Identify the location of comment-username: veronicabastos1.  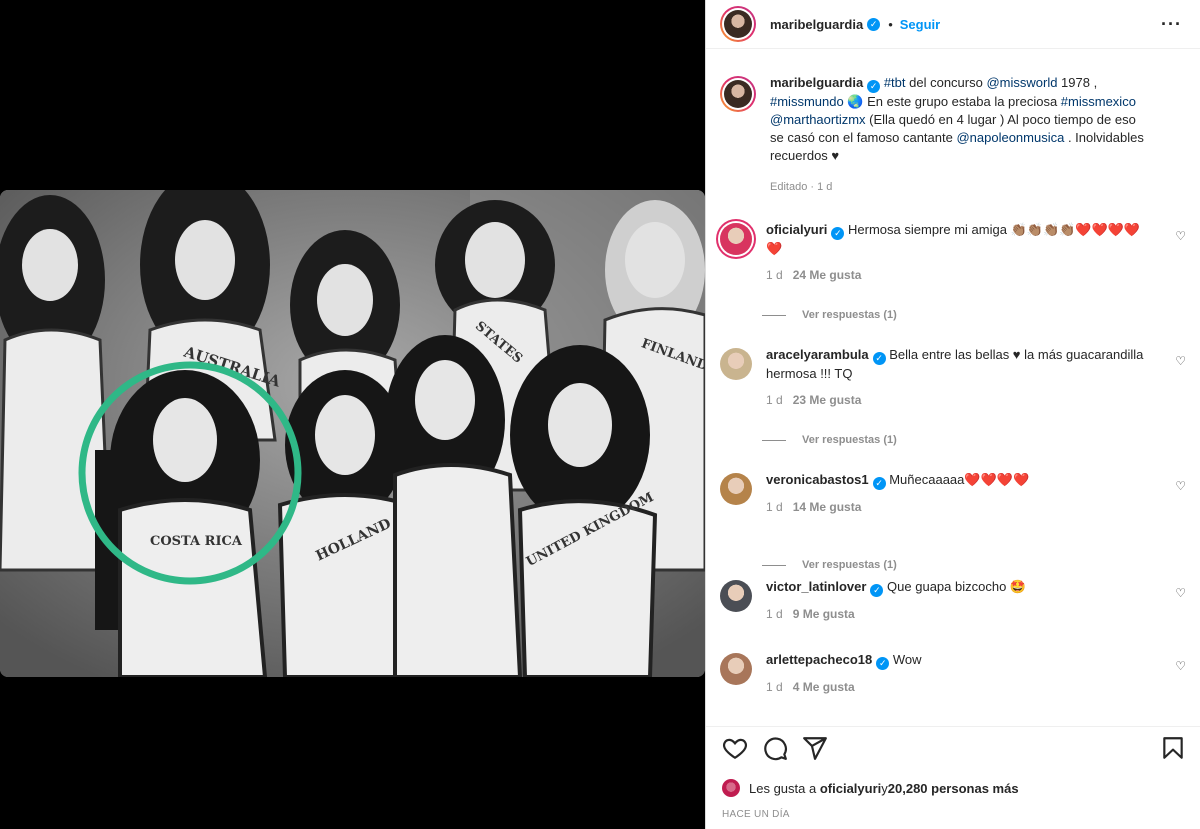
(817, 479).